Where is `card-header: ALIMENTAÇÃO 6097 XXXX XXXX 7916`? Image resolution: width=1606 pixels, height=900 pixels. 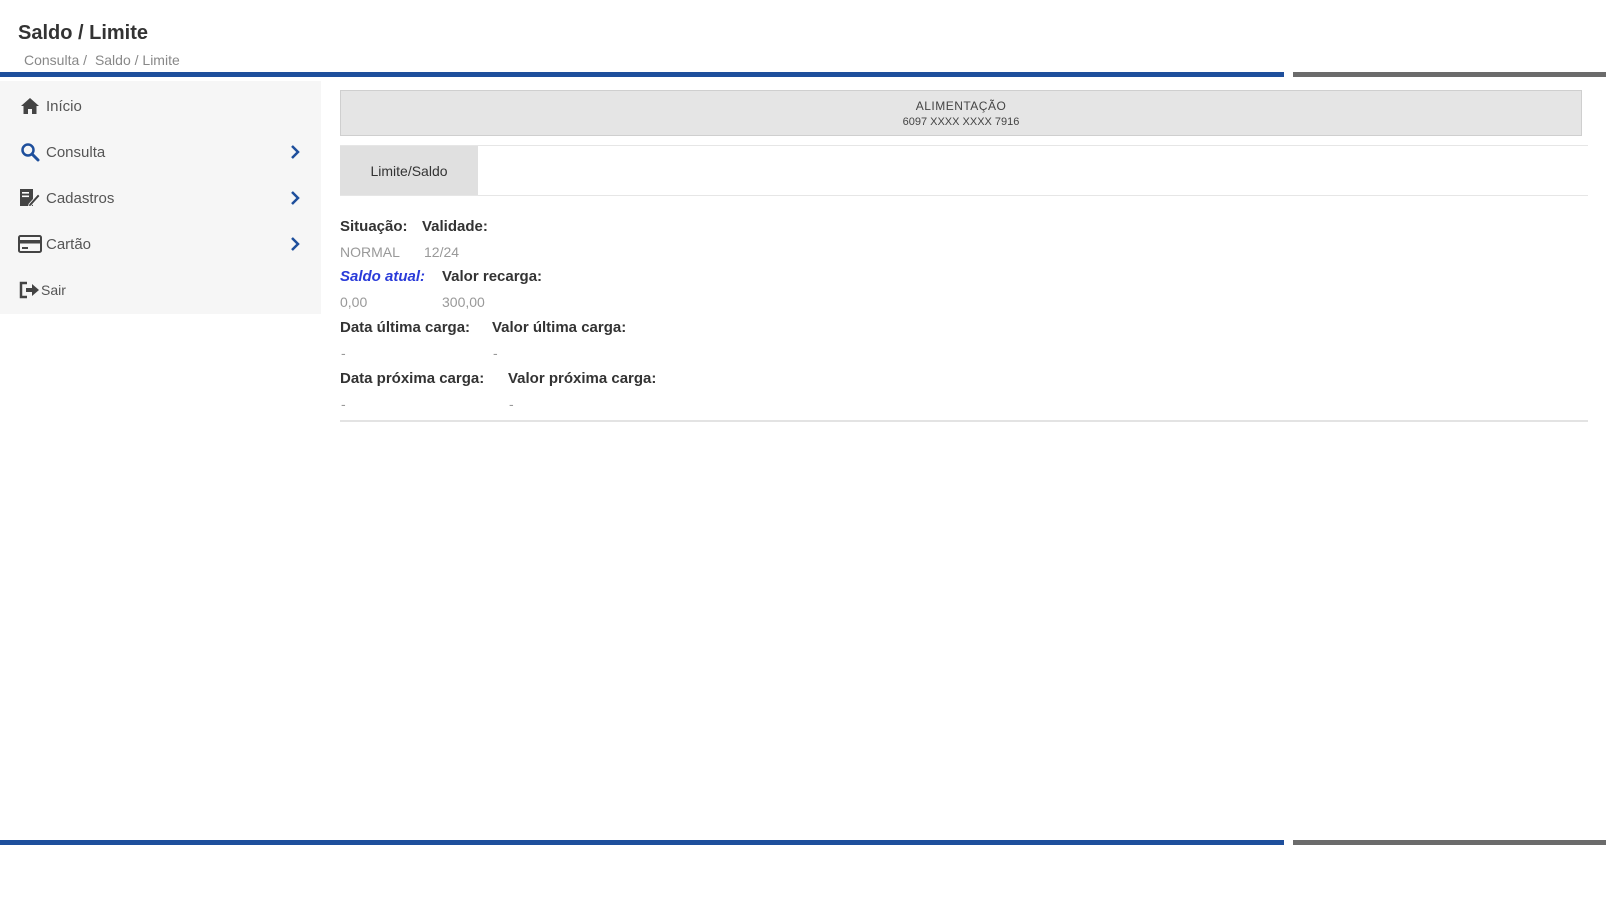 card-header: ALIMENTAÇÃO 6097 XXXX XXXX 7916 is located at coordinates (961, 113).